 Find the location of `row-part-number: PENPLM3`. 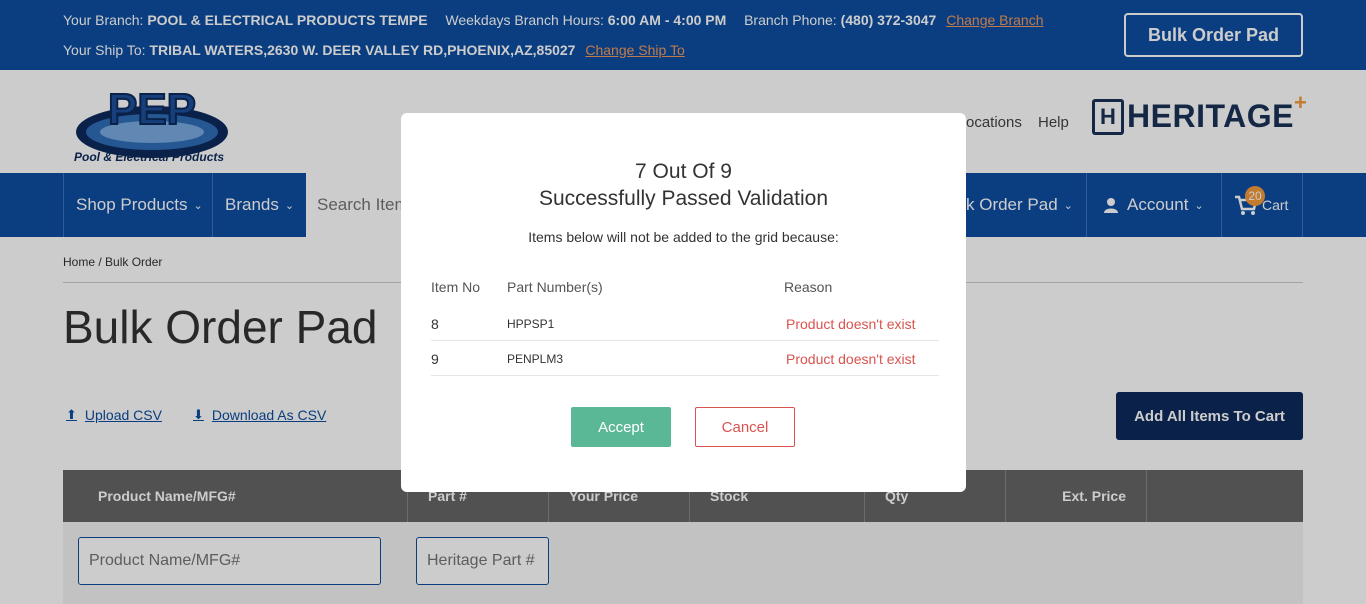

row-part-number: PENPLM3 is located at coordinates (535, 359).